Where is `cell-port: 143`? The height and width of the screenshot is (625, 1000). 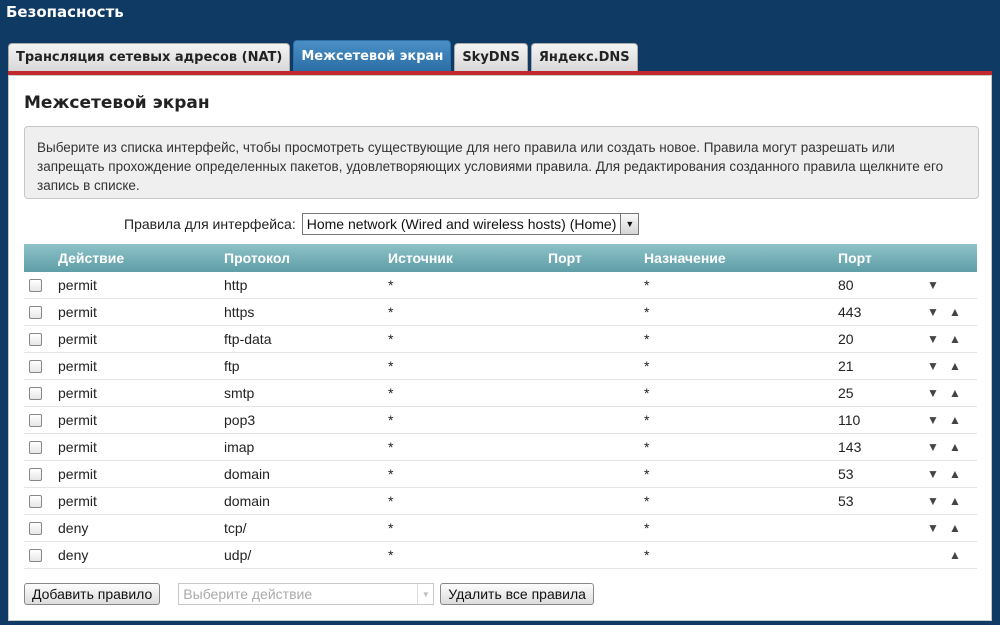
cell-port: 143 is located at coordinates (850, 447).